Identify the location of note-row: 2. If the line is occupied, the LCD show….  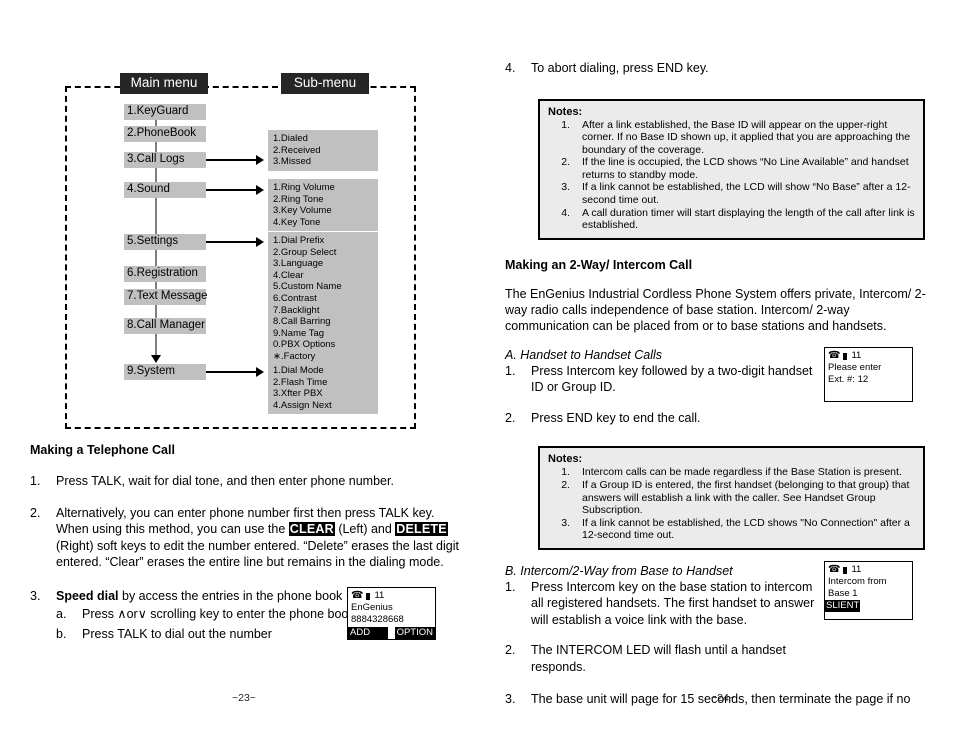
(731, 168).